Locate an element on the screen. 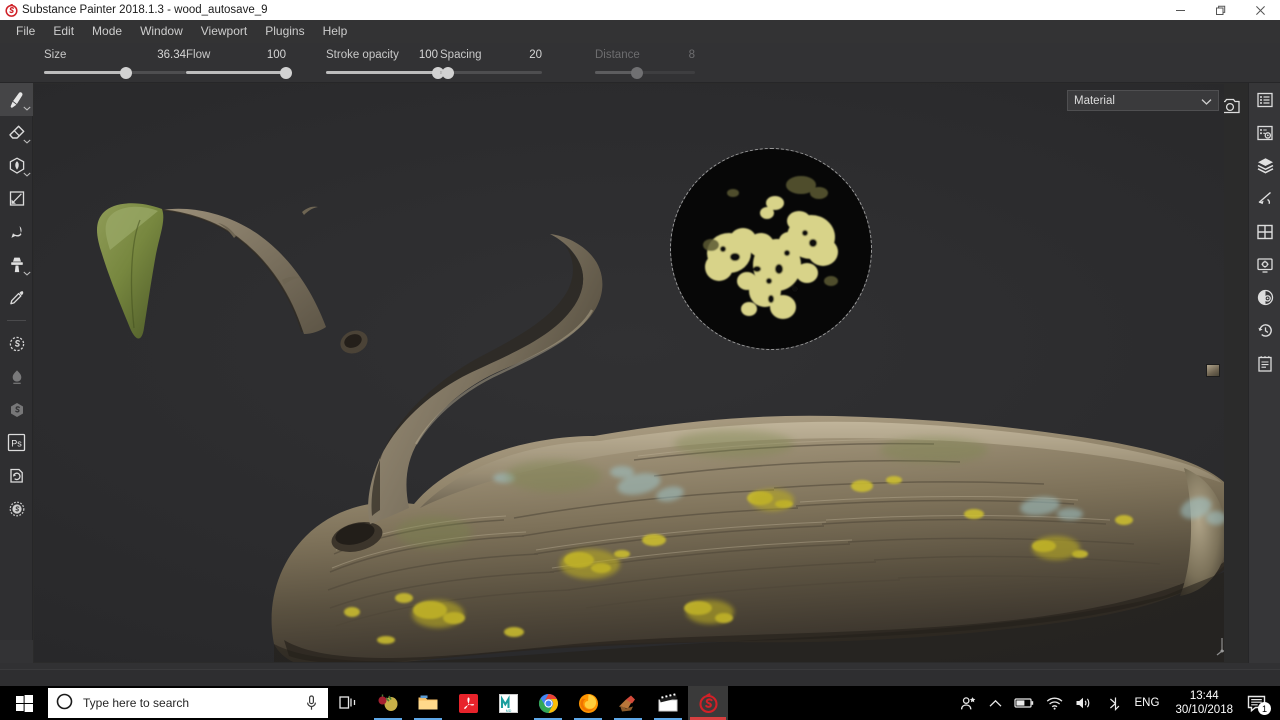 The width and height of the screenshot is (1280, 720). substance-source-tool is located at coordinates (16, 409).